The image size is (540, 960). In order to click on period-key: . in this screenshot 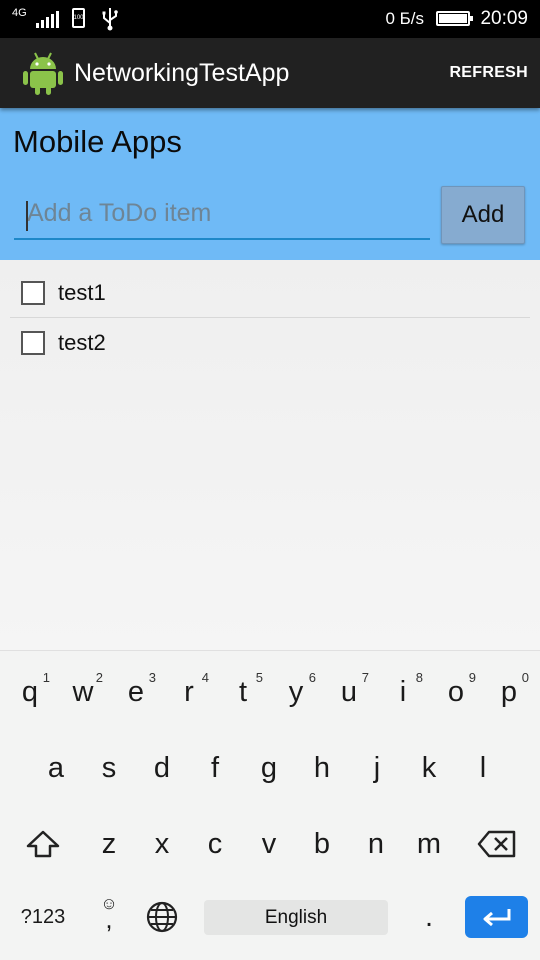, I will do `click(429, 917)`.